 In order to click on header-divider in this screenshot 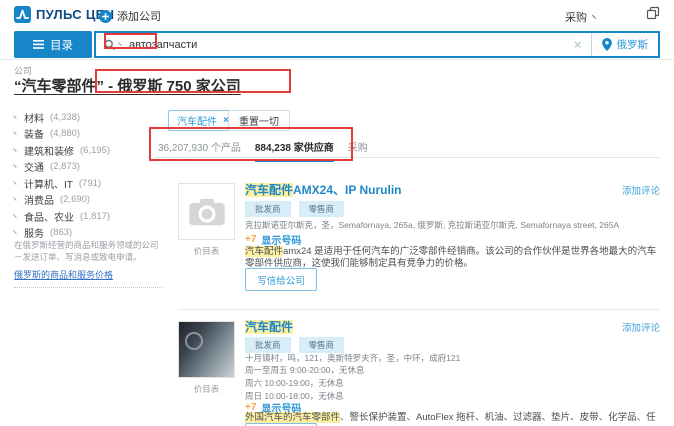, I will do `click(337, 59)`.